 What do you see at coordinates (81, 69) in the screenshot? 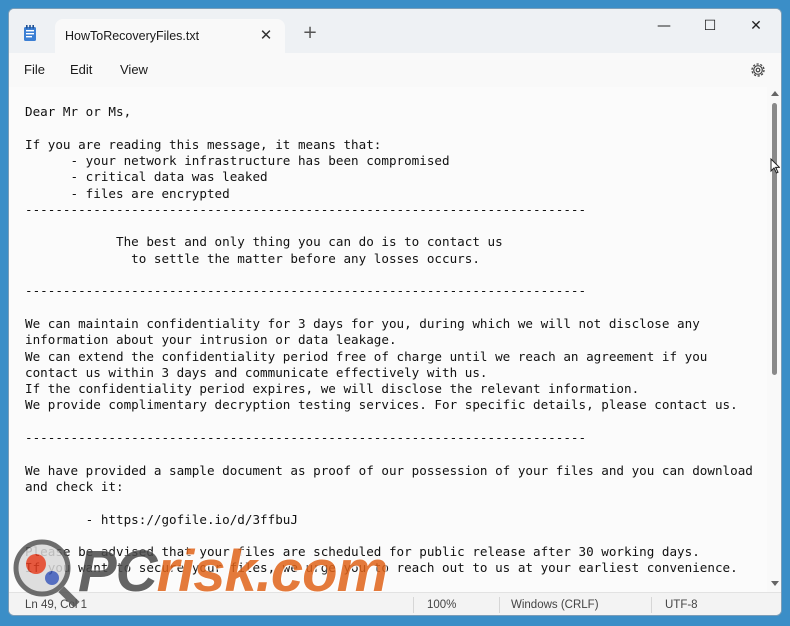
I see `menu-edit: Edit` at bounding box center [81, 69].